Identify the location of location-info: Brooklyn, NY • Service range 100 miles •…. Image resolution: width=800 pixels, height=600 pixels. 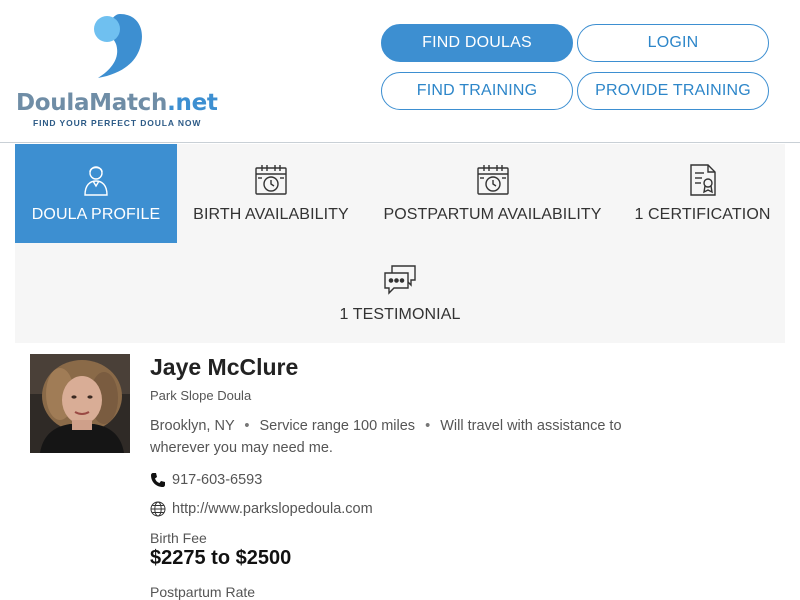
(400, 437).